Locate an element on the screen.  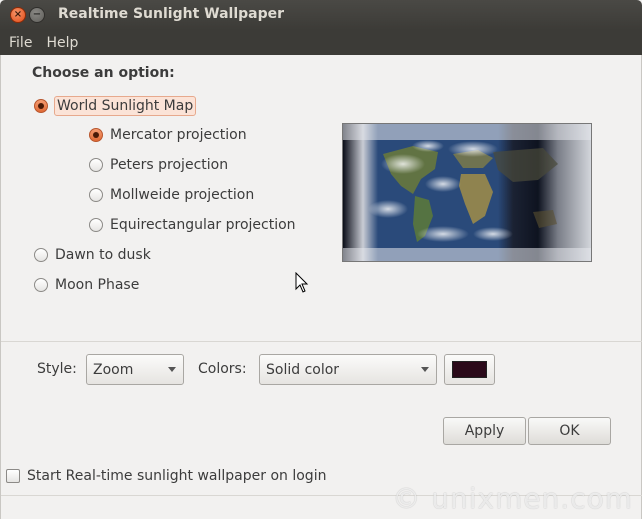
close-window-button: × is located at coordinates (18, 15).